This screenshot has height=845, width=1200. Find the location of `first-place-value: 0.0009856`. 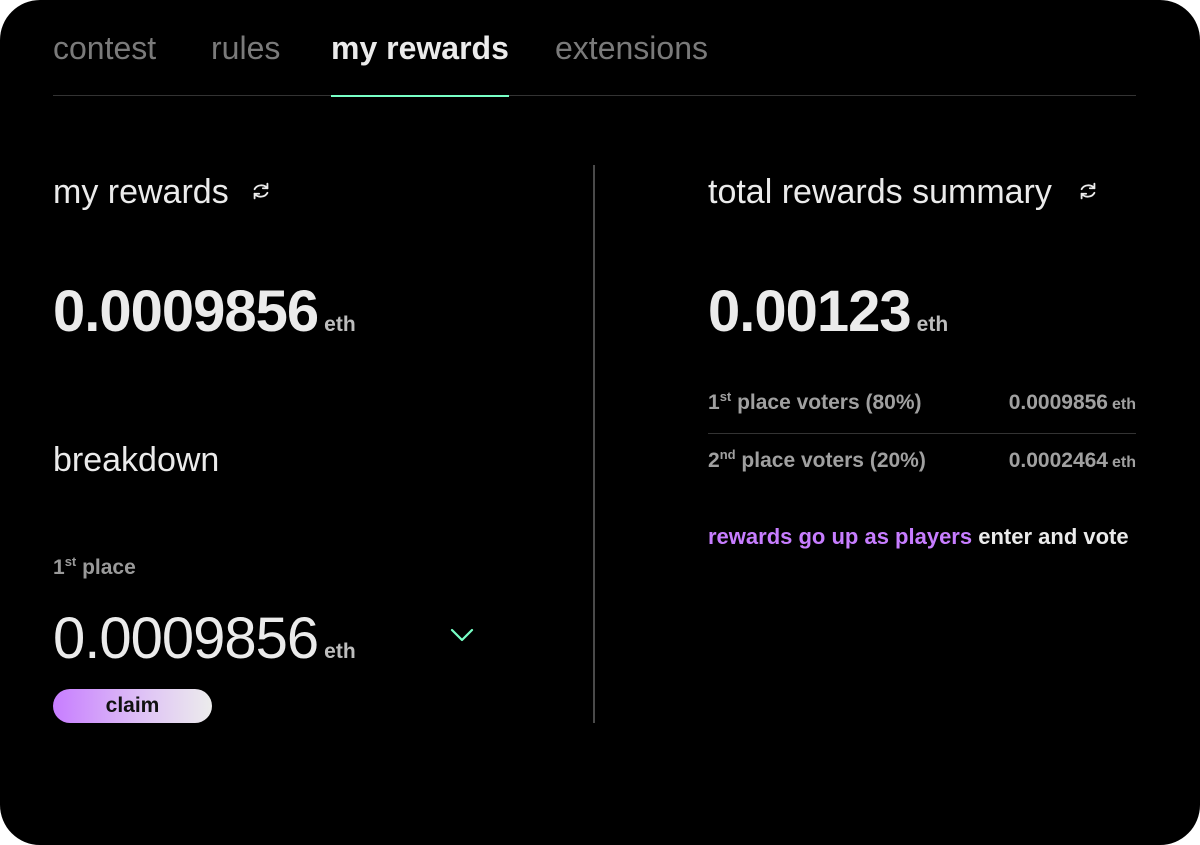

first-place-value: 0.0009856 is located at coordinates (186, 638).